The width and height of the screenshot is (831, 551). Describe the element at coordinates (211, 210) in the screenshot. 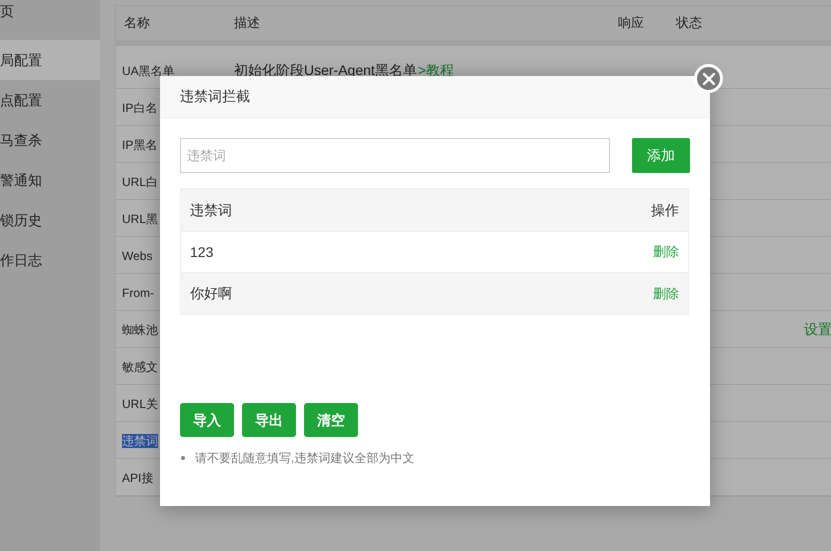

I see `column-header: 违禁词` at that location.